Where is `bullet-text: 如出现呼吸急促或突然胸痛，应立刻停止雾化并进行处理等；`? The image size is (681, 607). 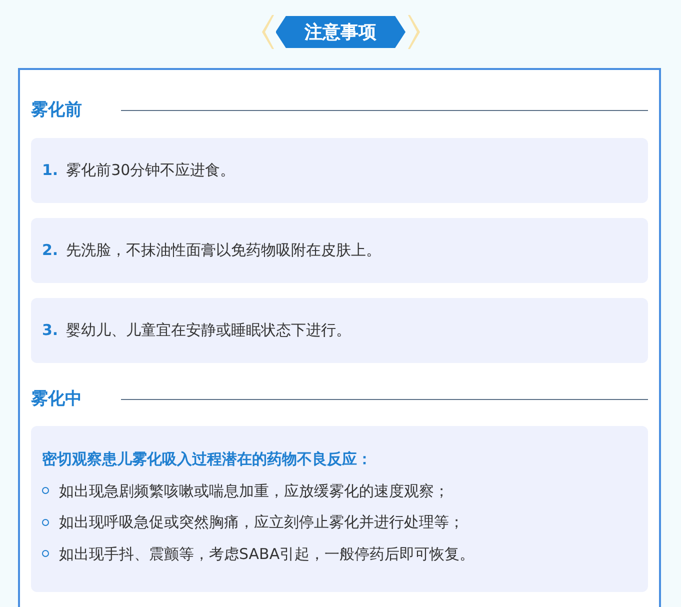 bullet-text: 如出现呼吸急促或突然胸痛，应立刻停止雾化并进行处理等； is located at coordinates (261, 522).